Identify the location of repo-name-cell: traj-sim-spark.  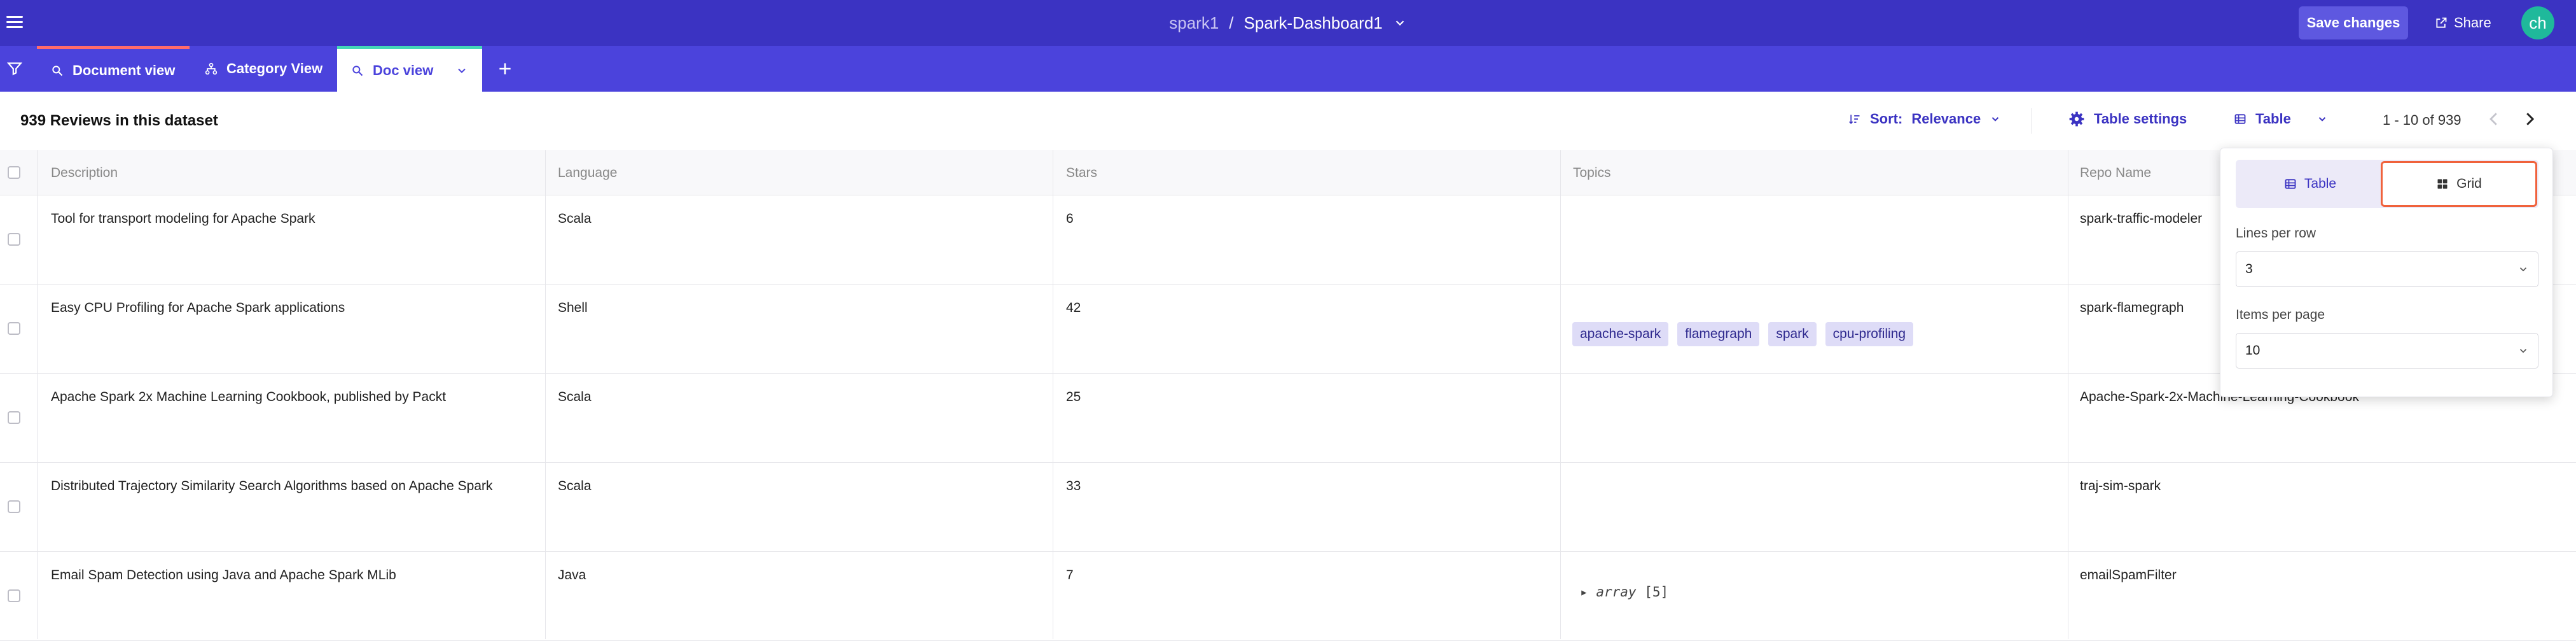
(2120, 486).